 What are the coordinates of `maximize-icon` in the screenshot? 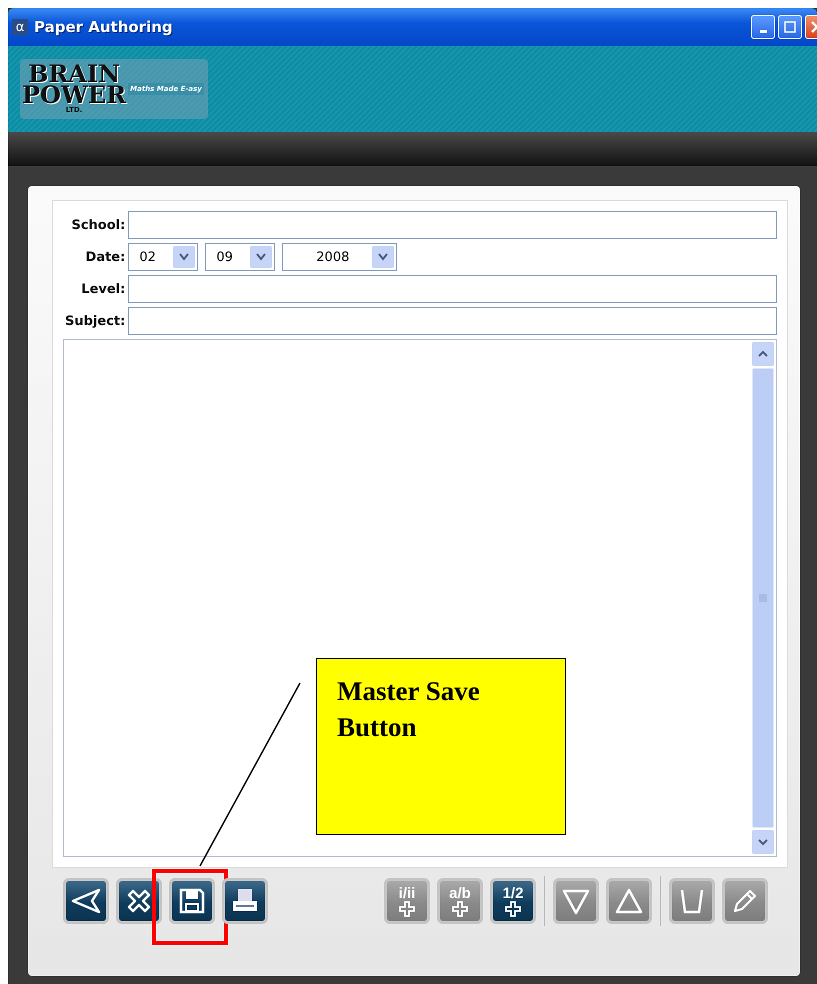 It's located at (790, 27).